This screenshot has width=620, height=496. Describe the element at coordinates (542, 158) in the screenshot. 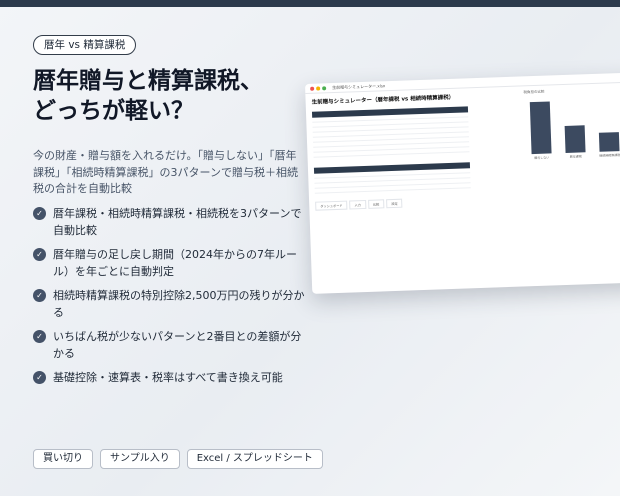

I see `chart-category-label: 贈与しない` at that location.